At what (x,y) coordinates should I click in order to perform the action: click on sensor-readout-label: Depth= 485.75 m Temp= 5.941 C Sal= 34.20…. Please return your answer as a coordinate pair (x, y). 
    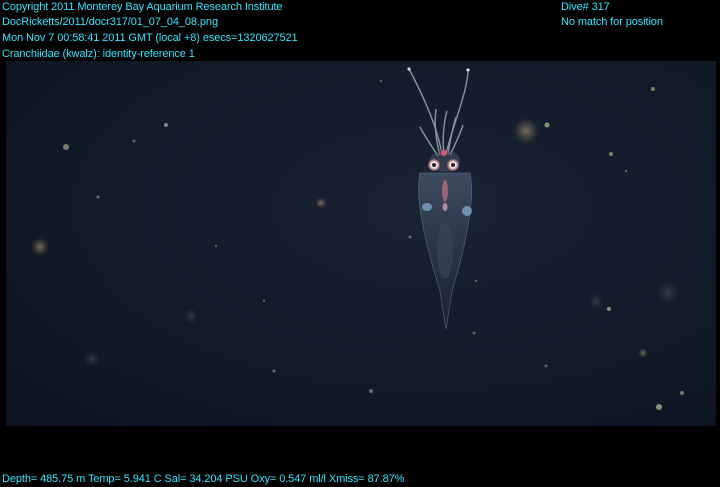
    Looking at the image, I should click on (203, 479).